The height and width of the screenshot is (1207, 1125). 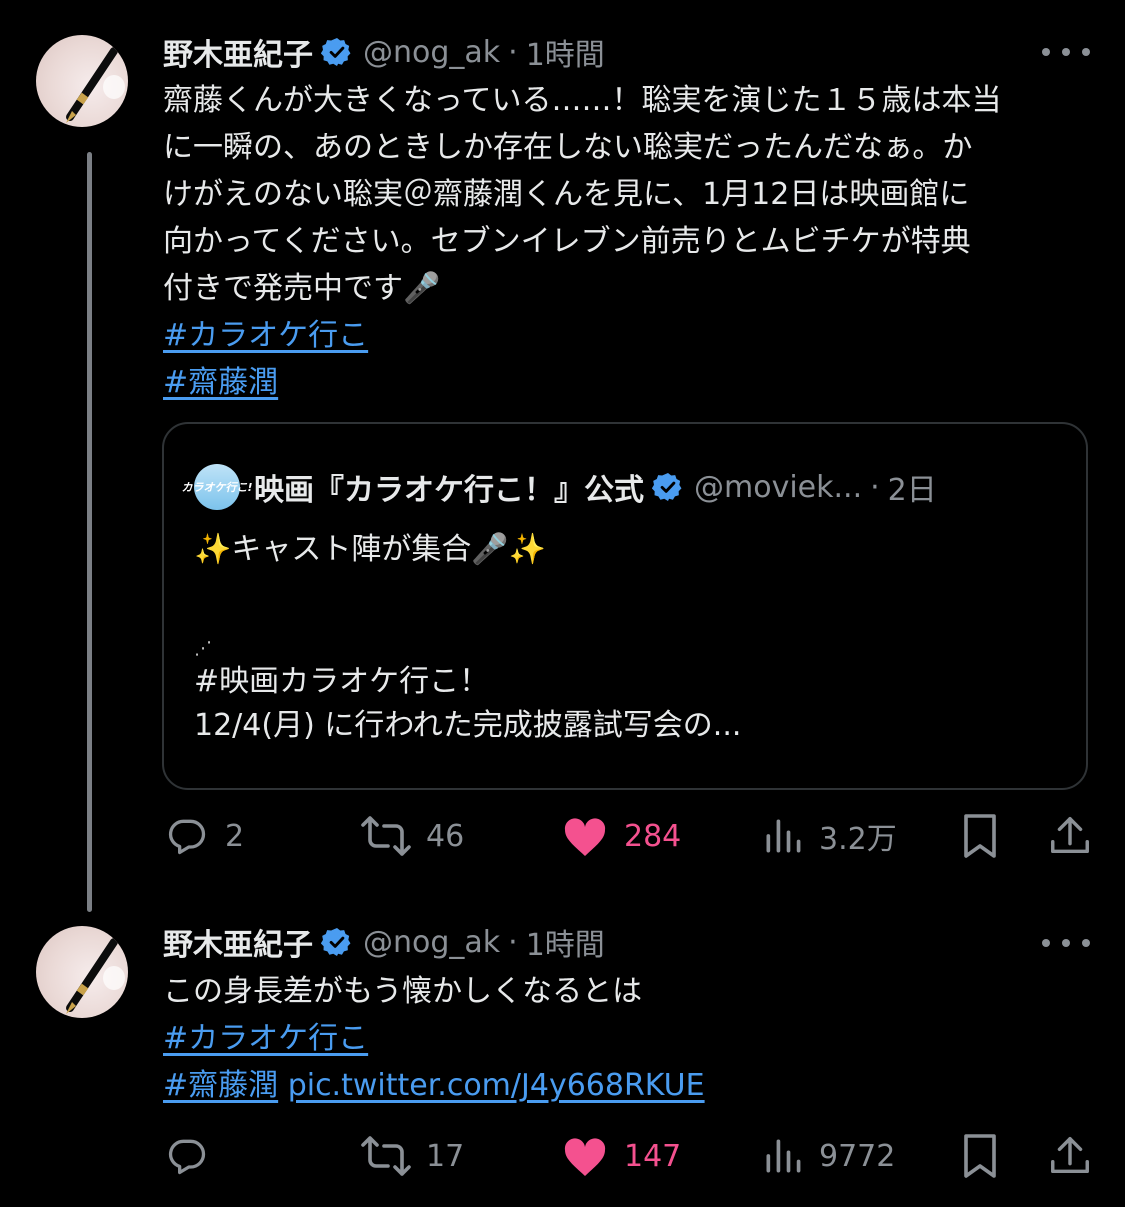 I want to click on views-button: 3.2万, so click(x=829, y=836).